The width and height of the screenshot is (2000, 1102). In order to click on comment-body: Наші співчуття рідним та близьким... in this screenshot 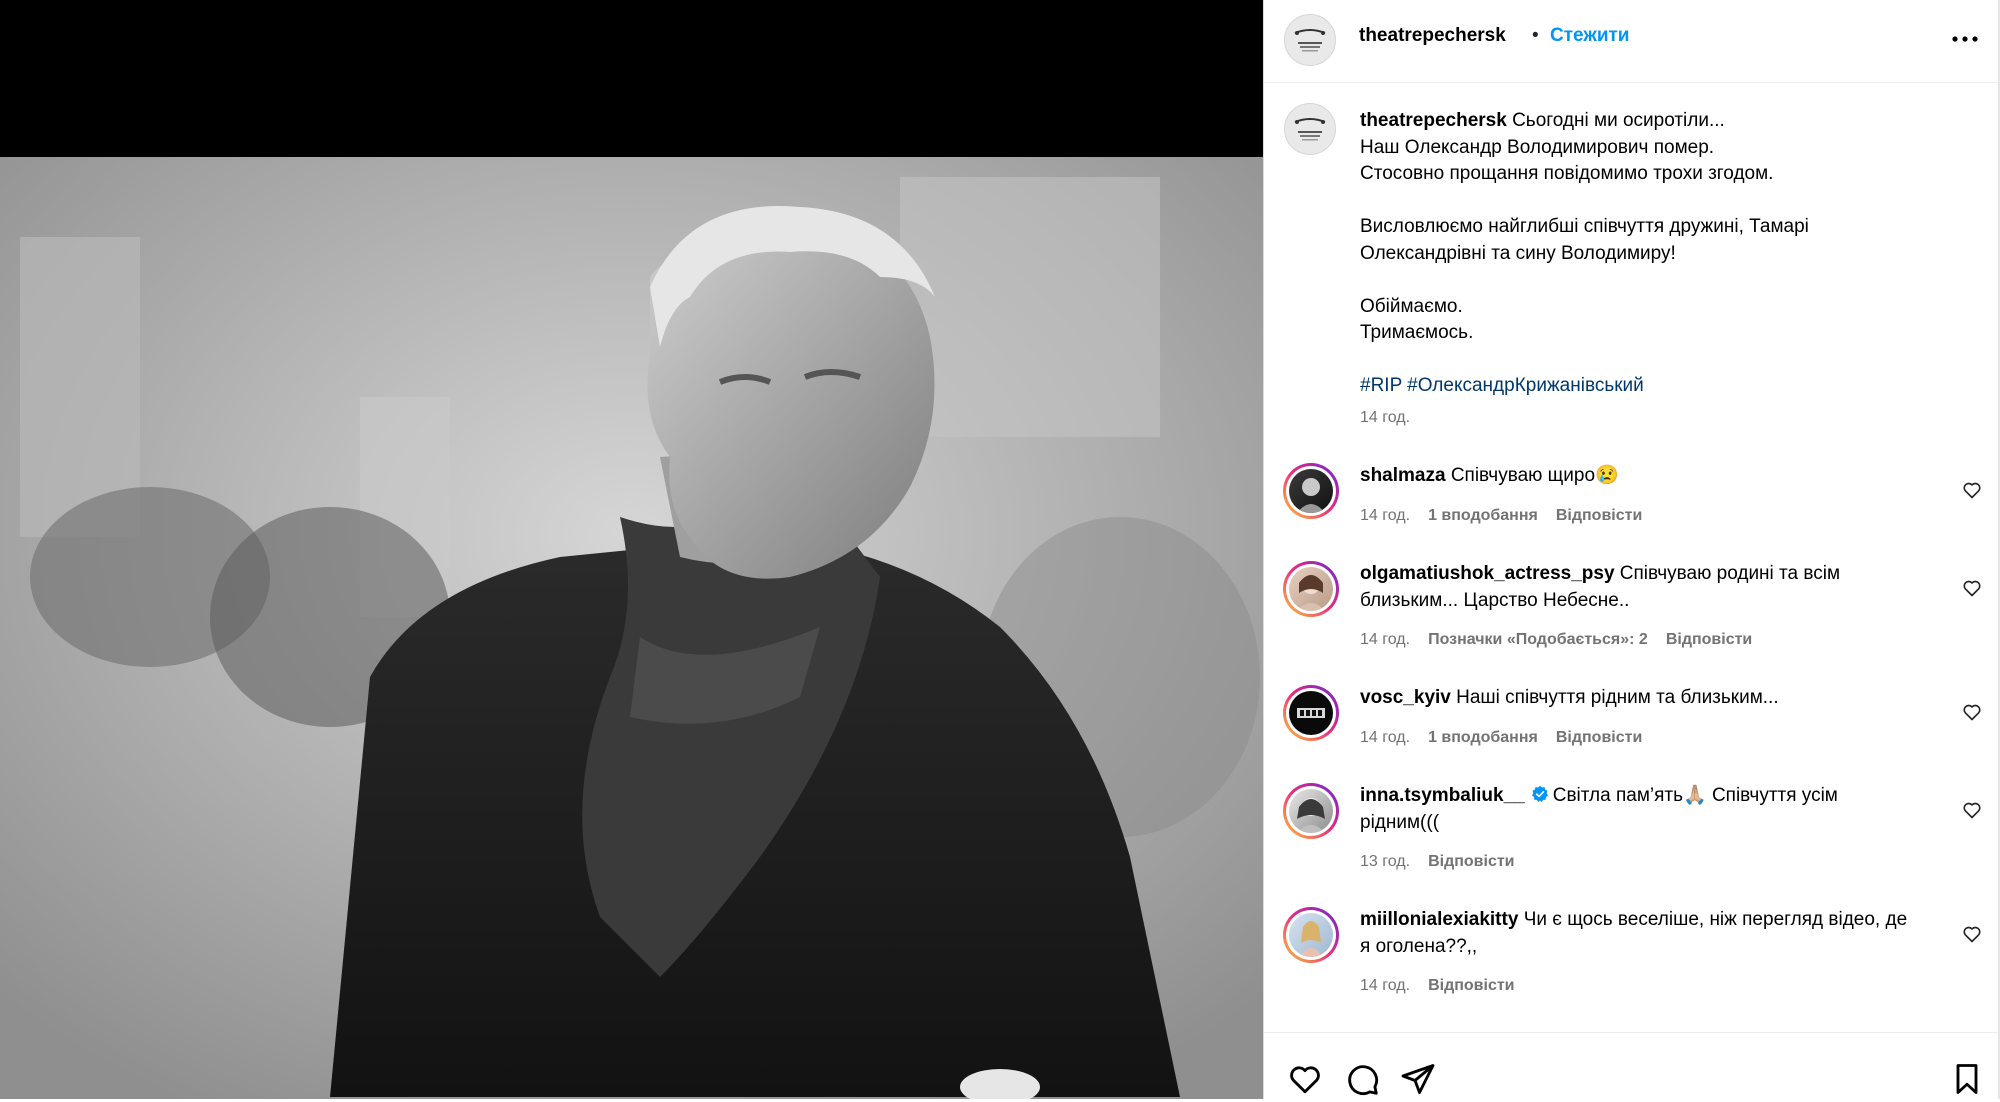, I will do `click(1617, 697)`.